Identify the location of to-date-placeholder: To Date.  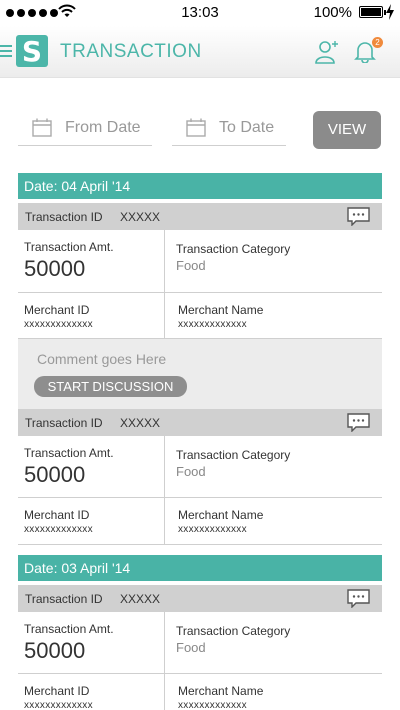
(247, 127).